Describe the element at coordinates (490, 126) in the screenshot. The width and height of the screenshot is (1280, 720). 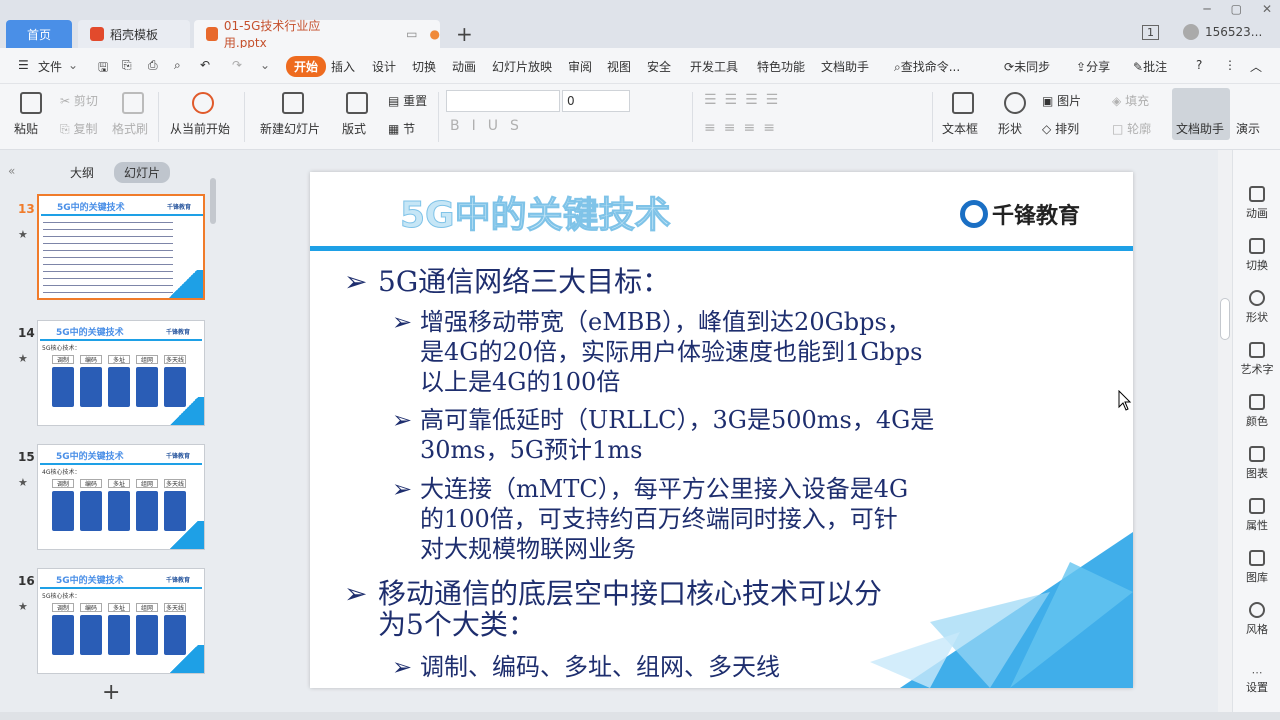
I see `font-style-buttons: BIUS` at that location.